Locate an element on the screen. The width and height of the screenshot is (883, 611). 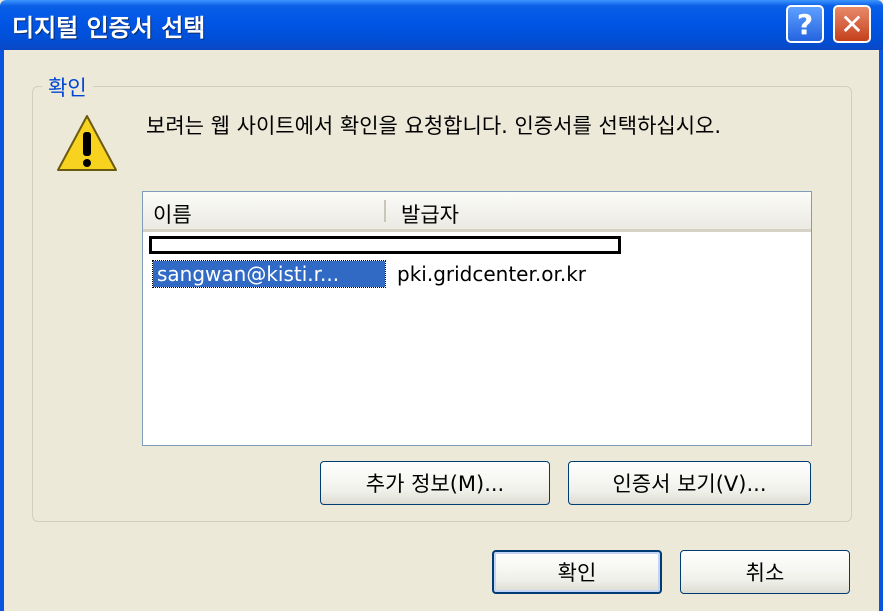
close-button: ✕ is located at coordinates (852, 24).